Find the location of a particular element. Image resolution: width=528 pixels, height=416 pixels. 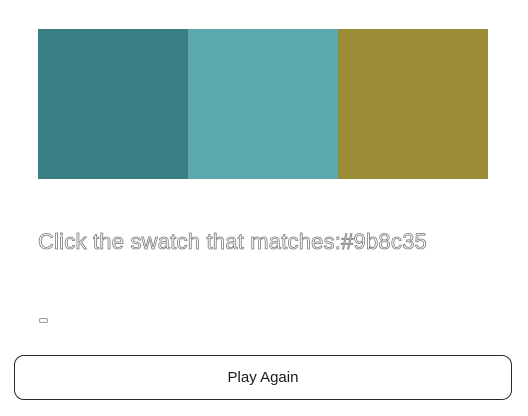

play-again-button: Play Again is located at coordinates (263, 377).